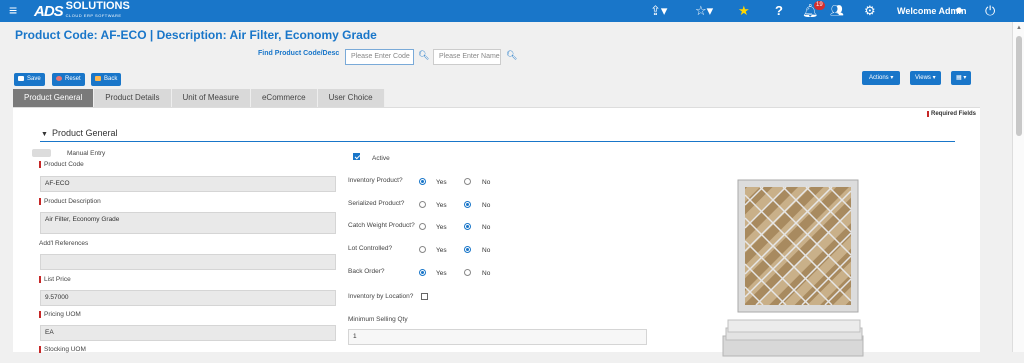 The height and width of the screenshot is (363, 1024). Describe the element at coordinates (422, 272) in the screenshot. I see `back-order-yes-radio` at that location.